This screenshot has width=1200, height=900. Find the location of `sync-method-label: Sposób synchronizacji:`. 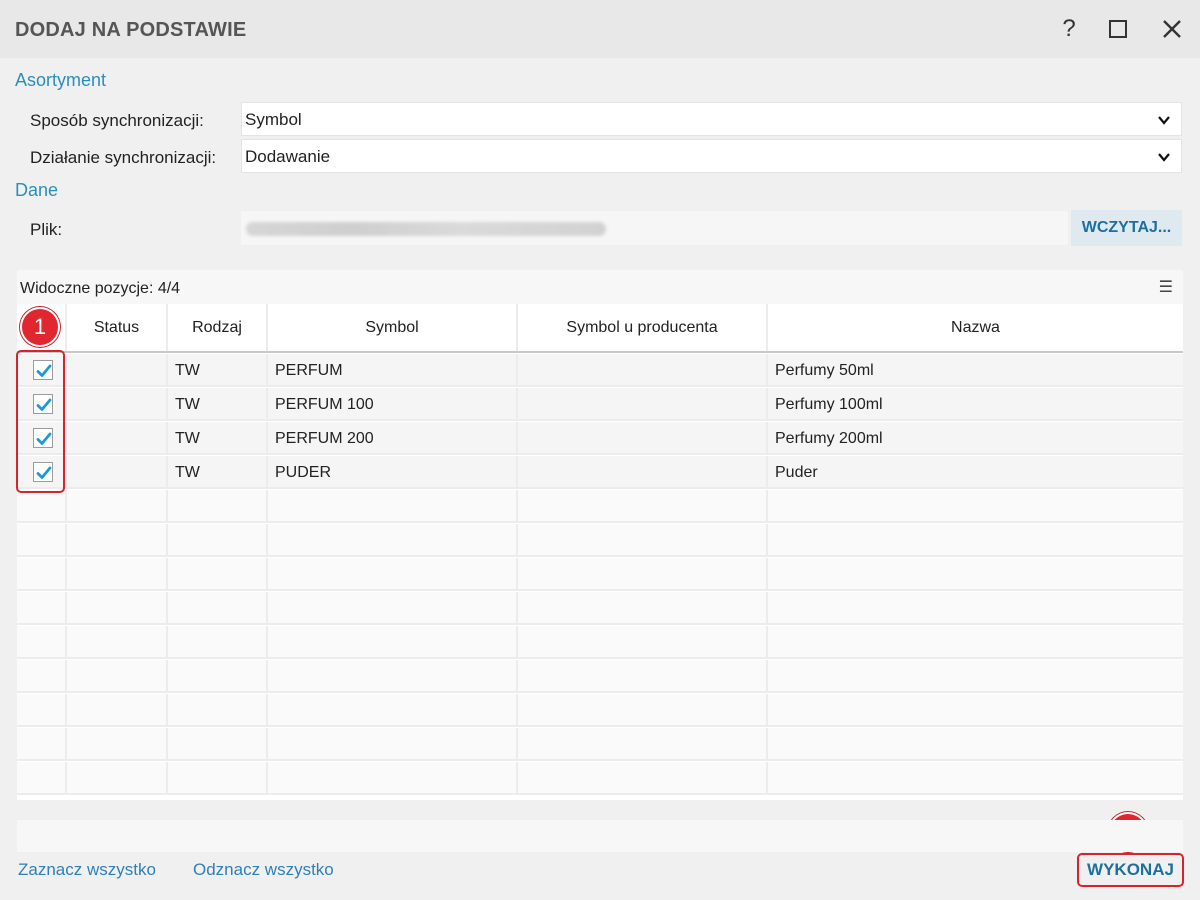

sync-method-label: Sposób synchronizacji: is located at coordinates (117, 120).